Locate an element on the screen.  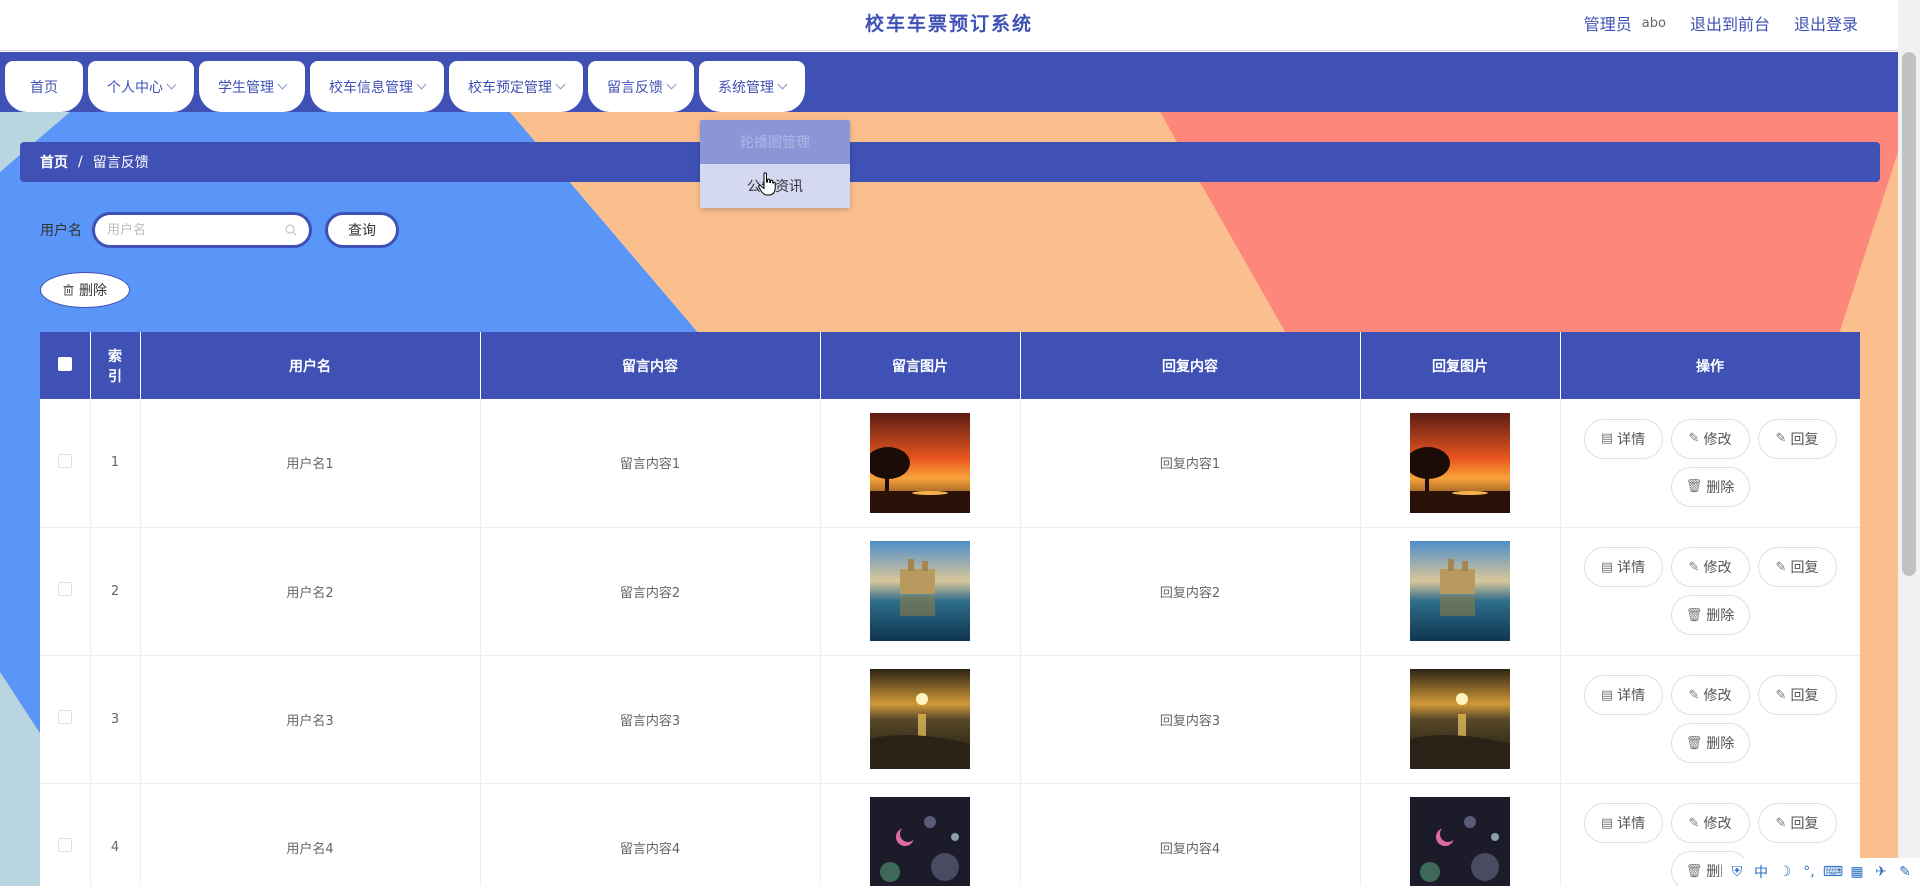
content-cell: 留言内容3 is located at coordinates (650, 719).